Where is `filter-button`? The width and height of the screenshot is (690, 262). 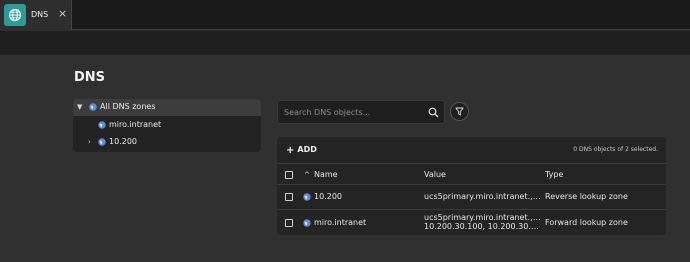 filter-button is located at coordinates (459, 111).